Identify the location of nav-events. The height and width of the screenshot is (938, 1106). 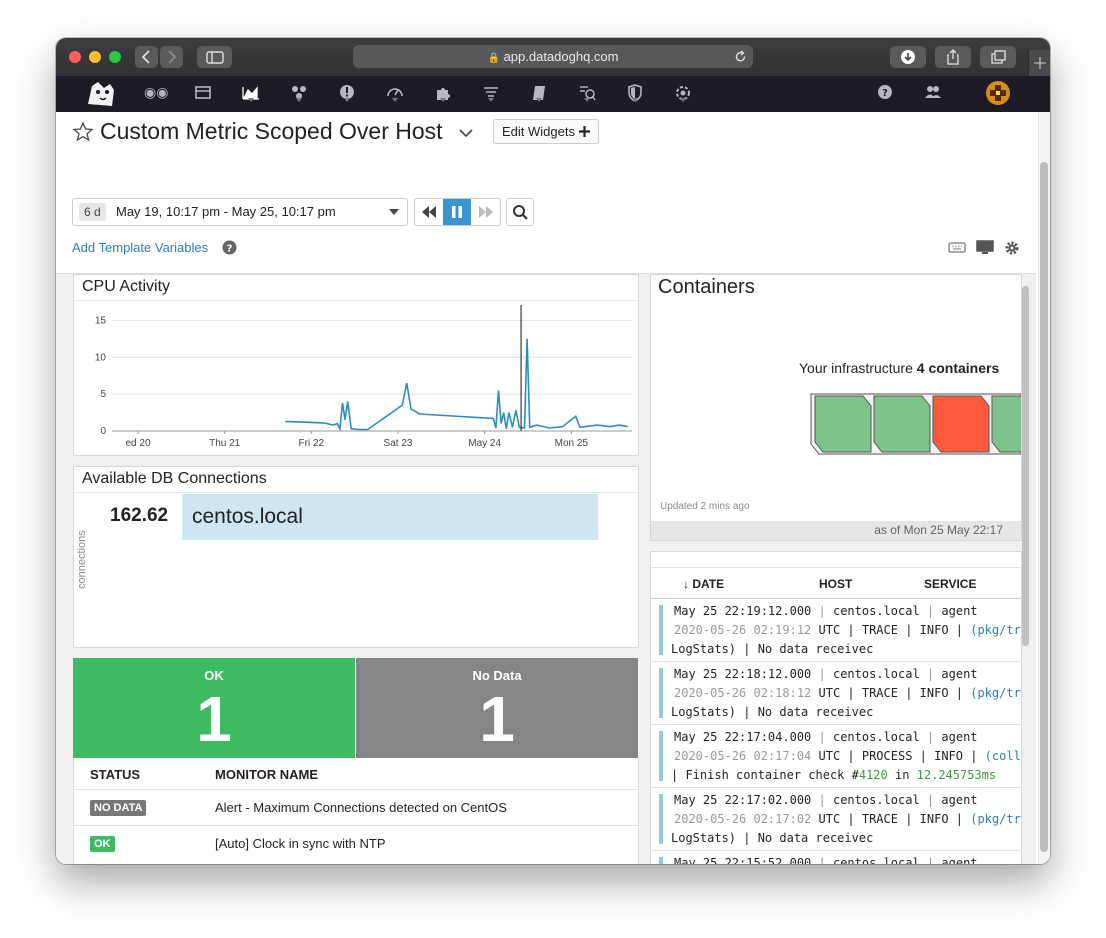
(203, 93).